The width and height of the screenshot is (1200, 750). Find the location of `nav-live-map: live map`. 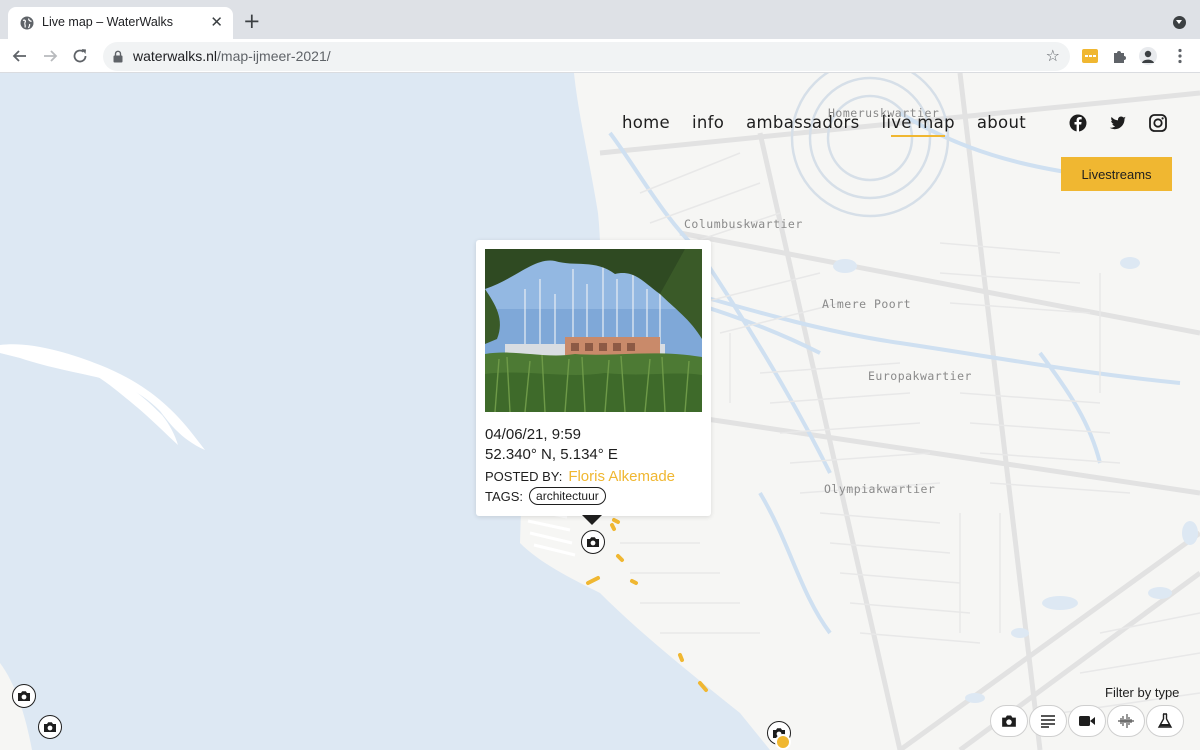

nav-live-map: live map is located at coordinates (918, 125).